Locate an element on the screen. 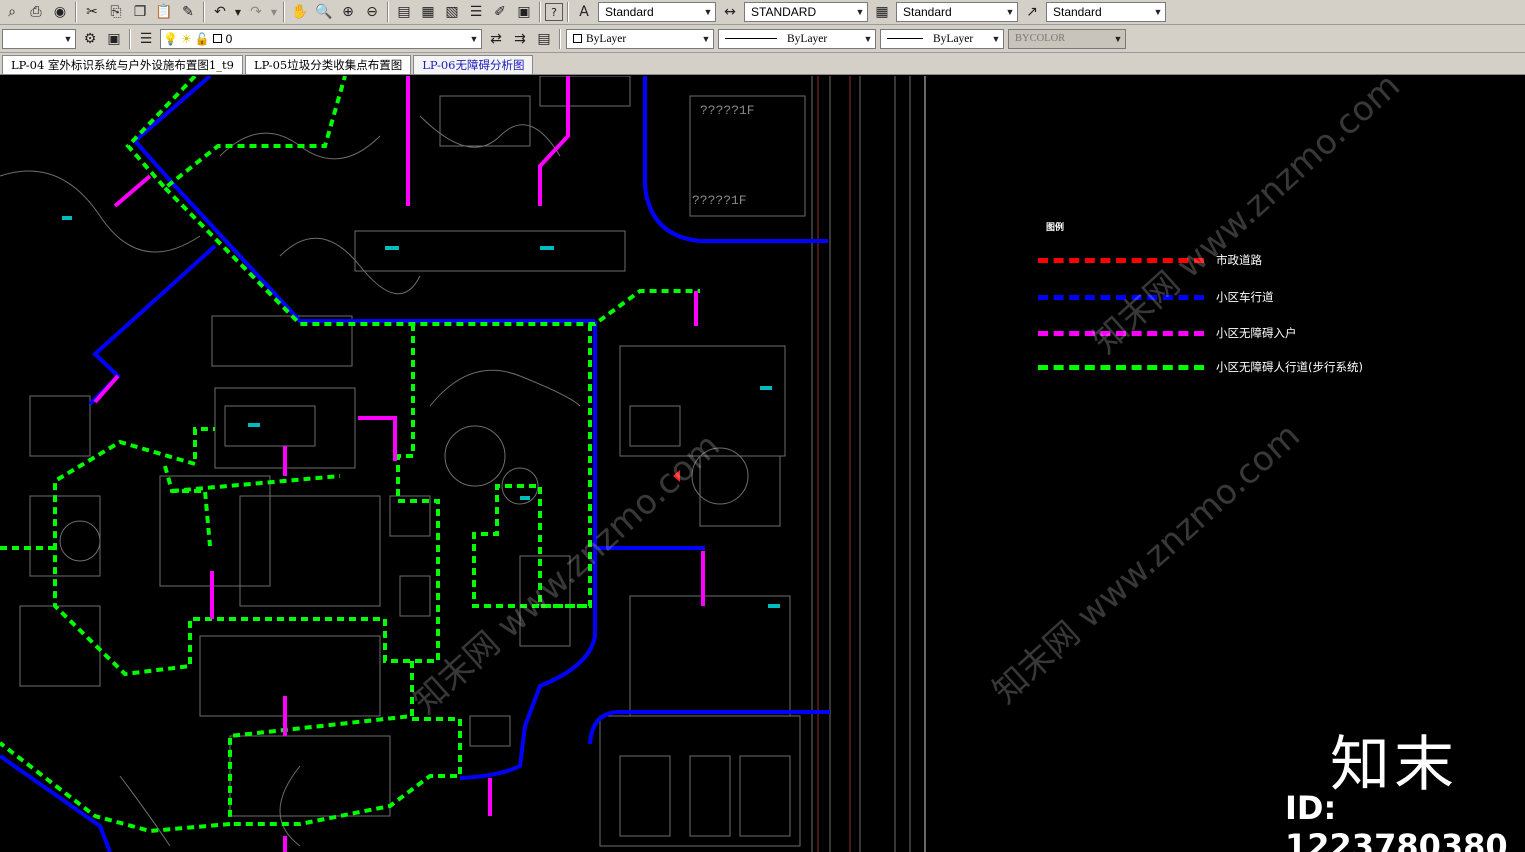 Image resolution: width=1525 pixels, height=852 pixels. layer-color-swatch is located at coordinates (217, 38).